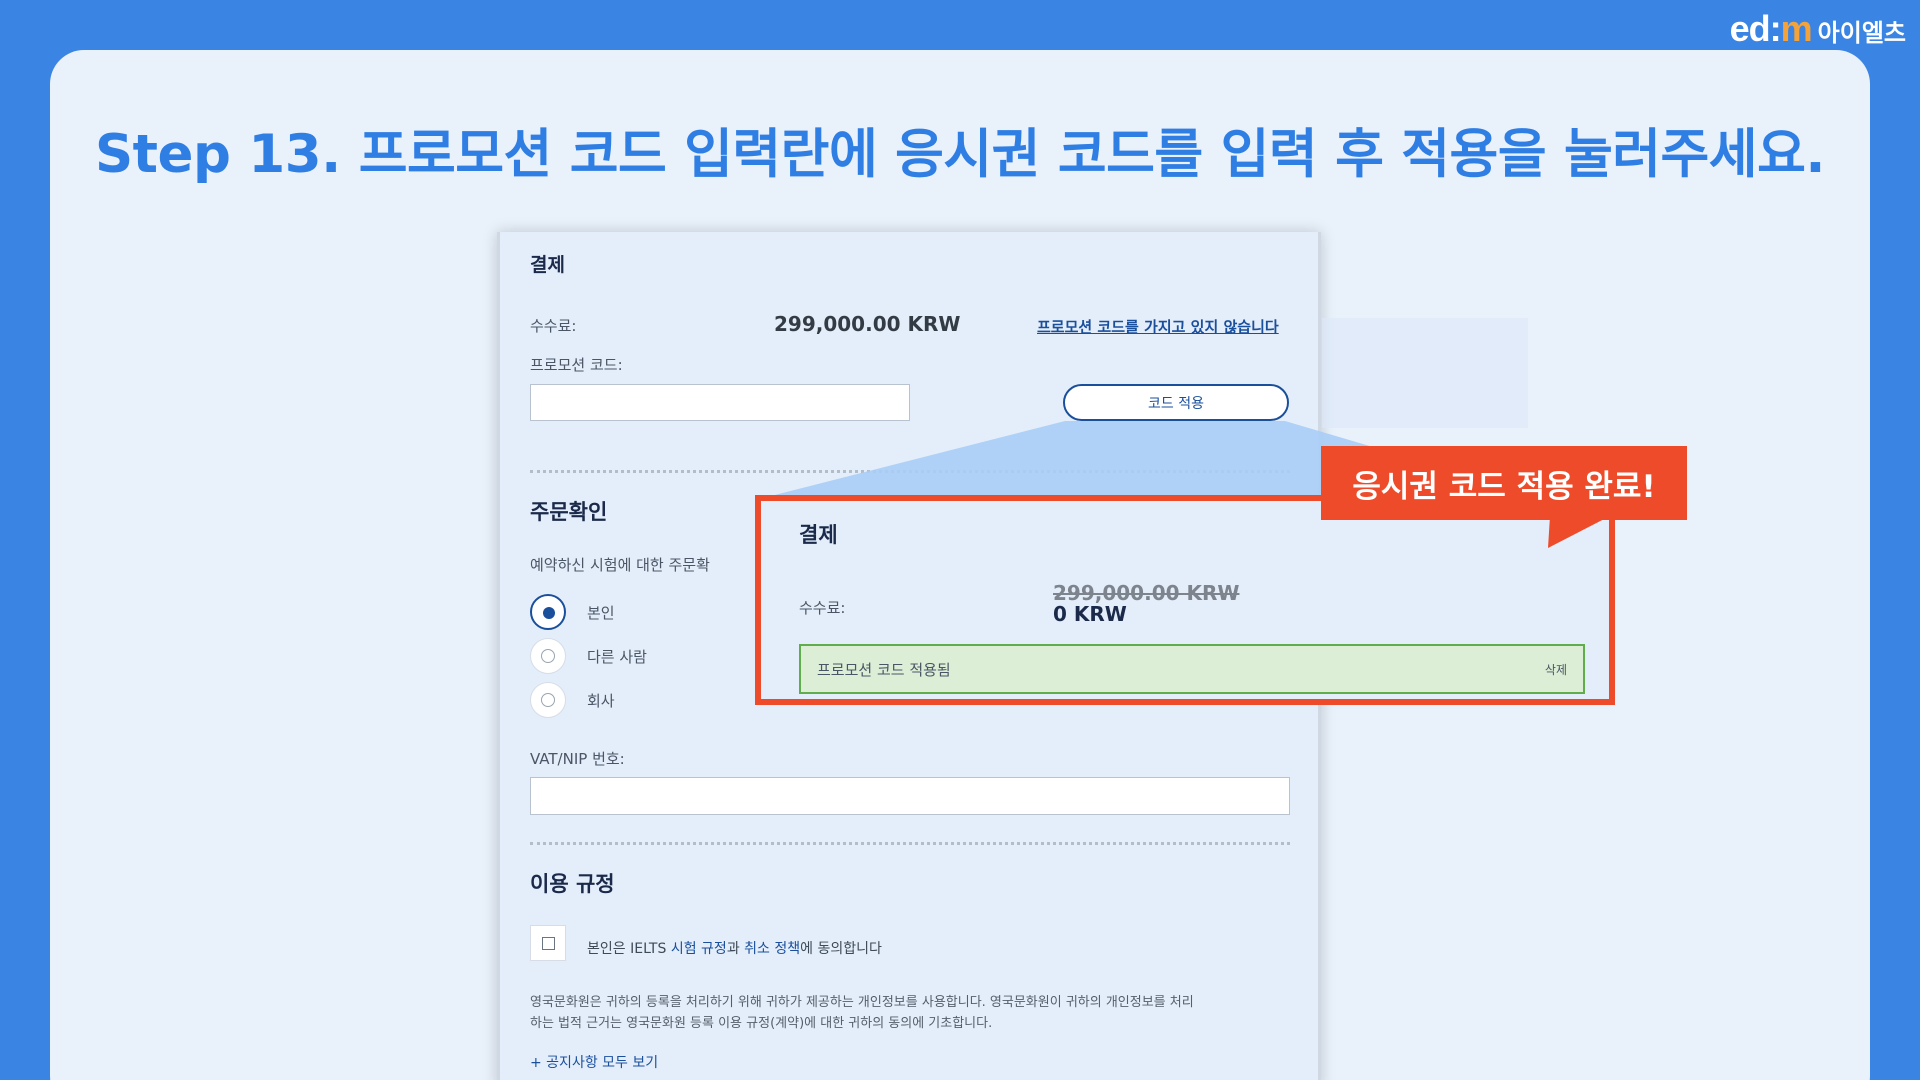  What do you see at coordinates (822, 608) in the screenshot?
I see `zoom-fee-label: 수수료:` at bounding box center [822, 608].